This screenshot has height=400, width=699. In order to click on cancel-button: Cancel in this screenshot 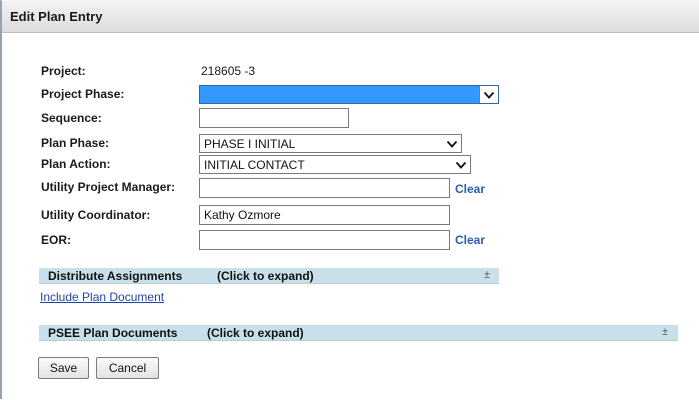, I will do `click(127, 368)`.